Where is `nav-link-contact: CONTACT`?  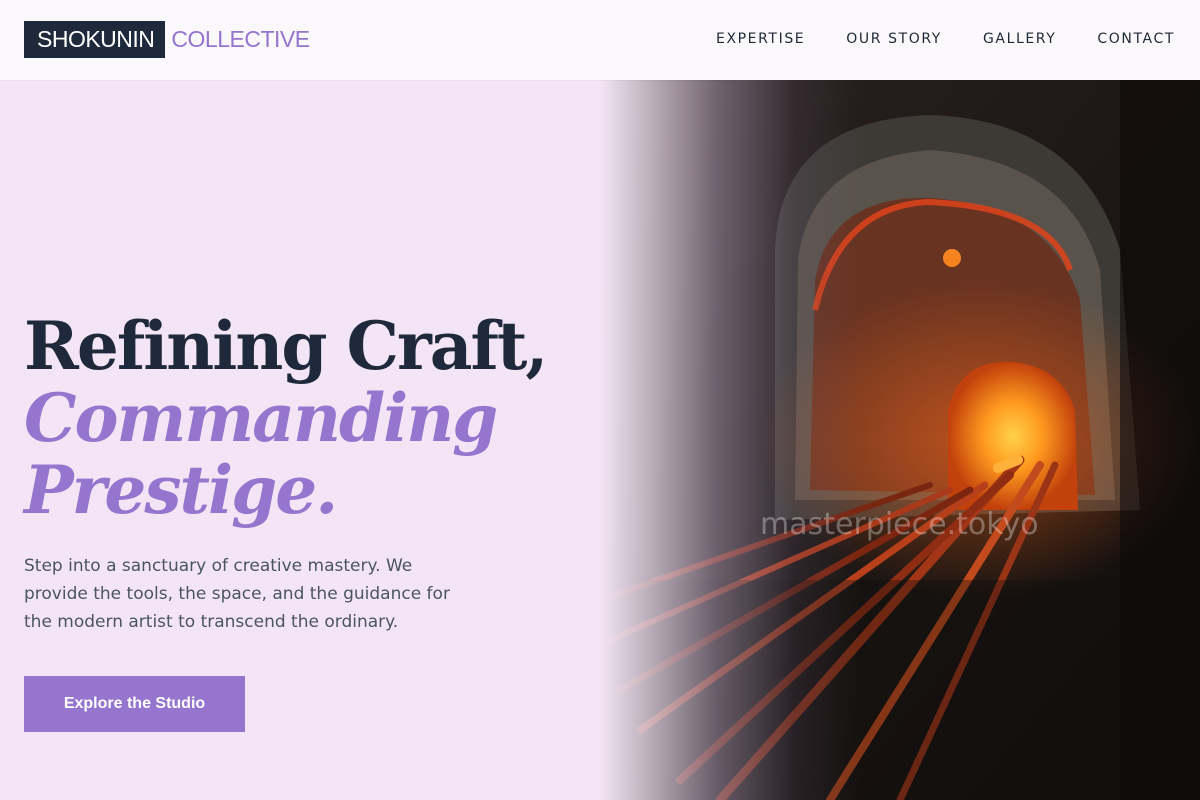 nav-link-contact: CONTACT is located at coordinates (1136, 39).